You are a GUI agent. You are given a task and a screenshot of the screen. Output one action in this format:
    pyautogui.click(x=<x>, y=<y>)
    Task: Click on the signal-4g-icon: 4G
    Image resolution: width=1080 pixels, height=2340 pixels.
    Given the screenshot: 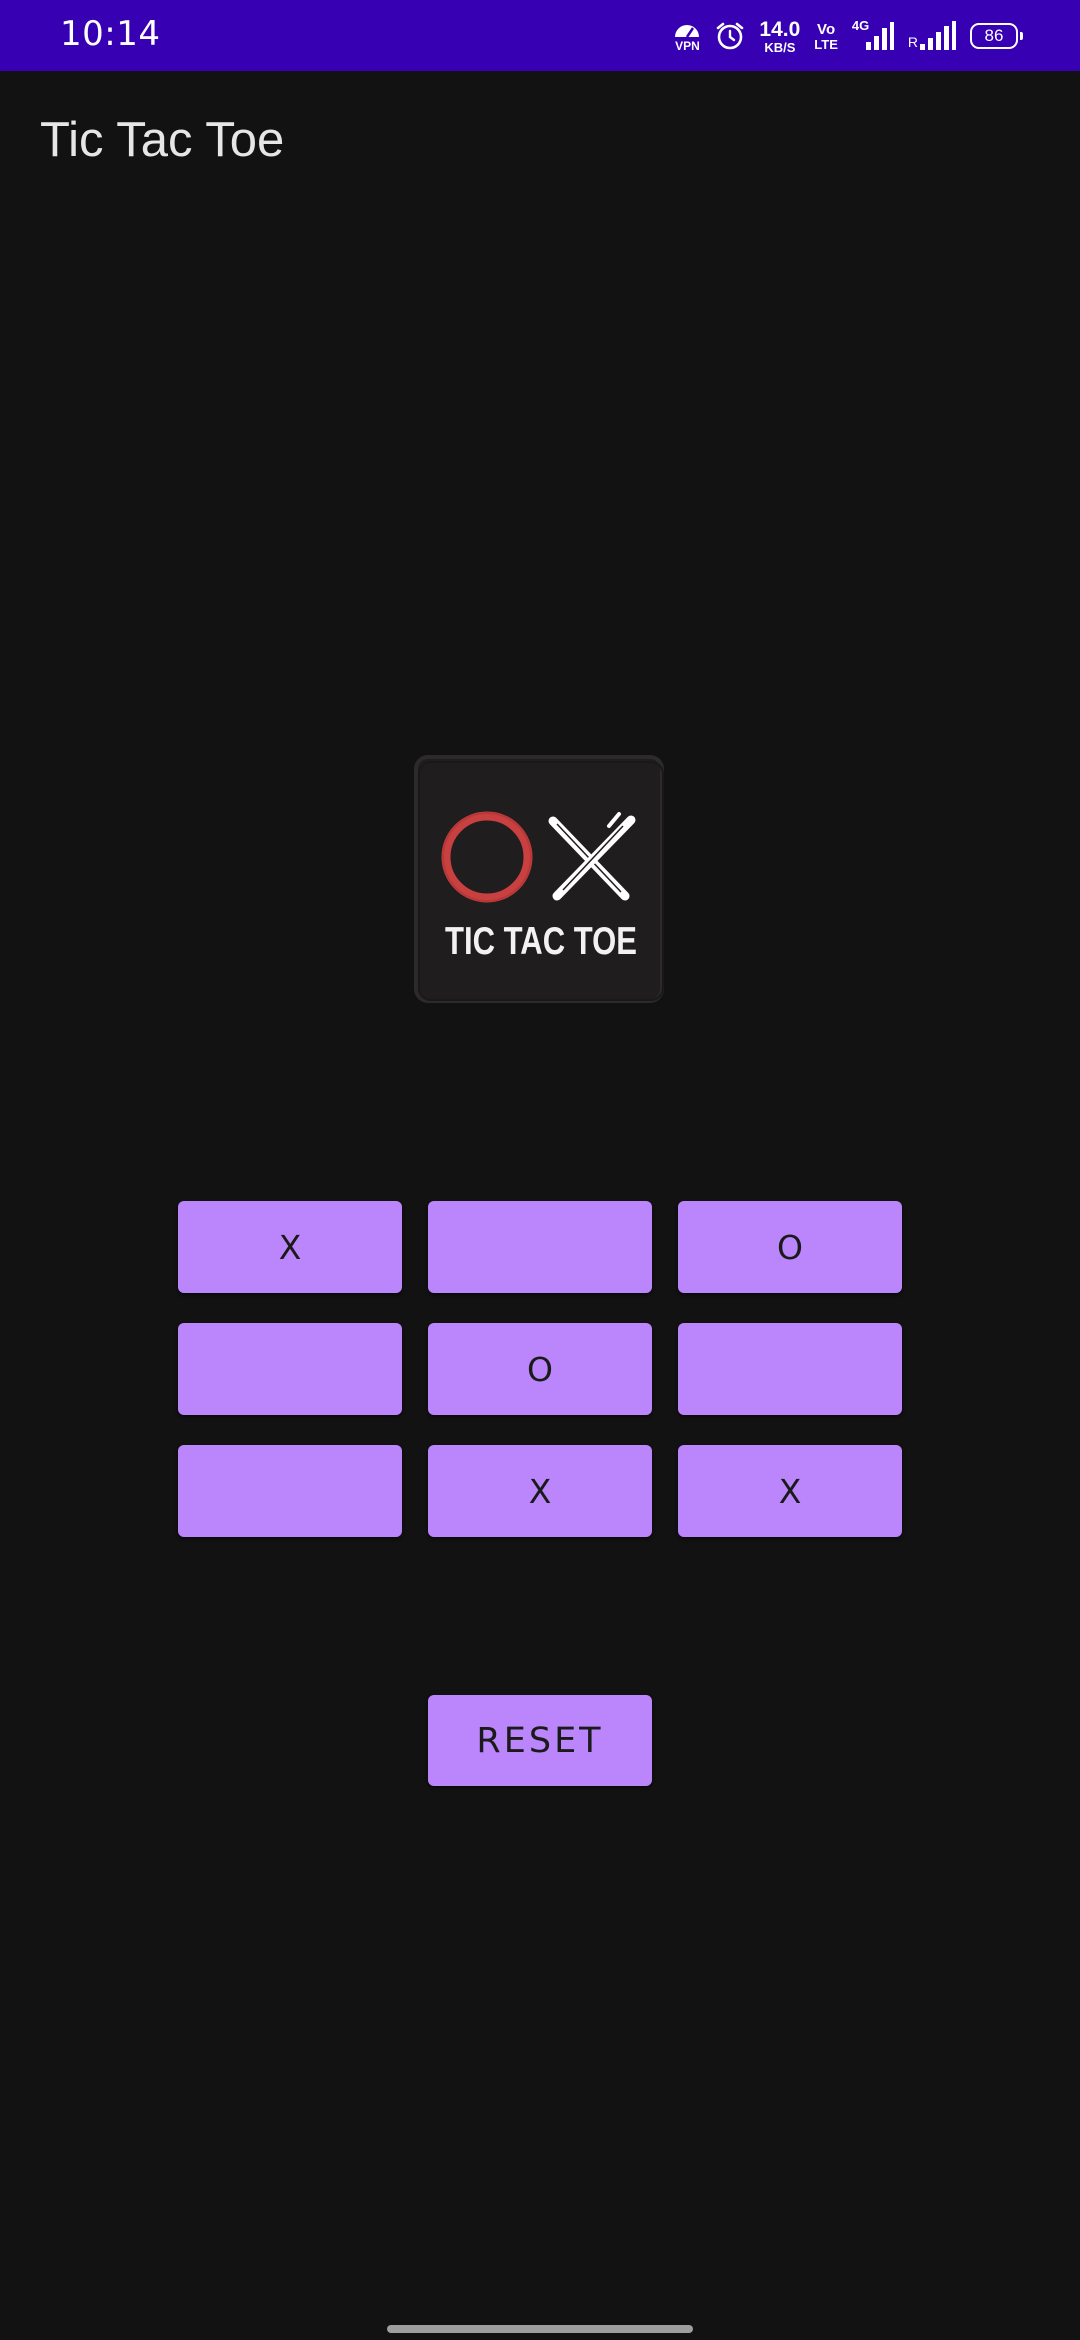 What is the action you would take?
    pyautogui.click(x=872, y=35)
    